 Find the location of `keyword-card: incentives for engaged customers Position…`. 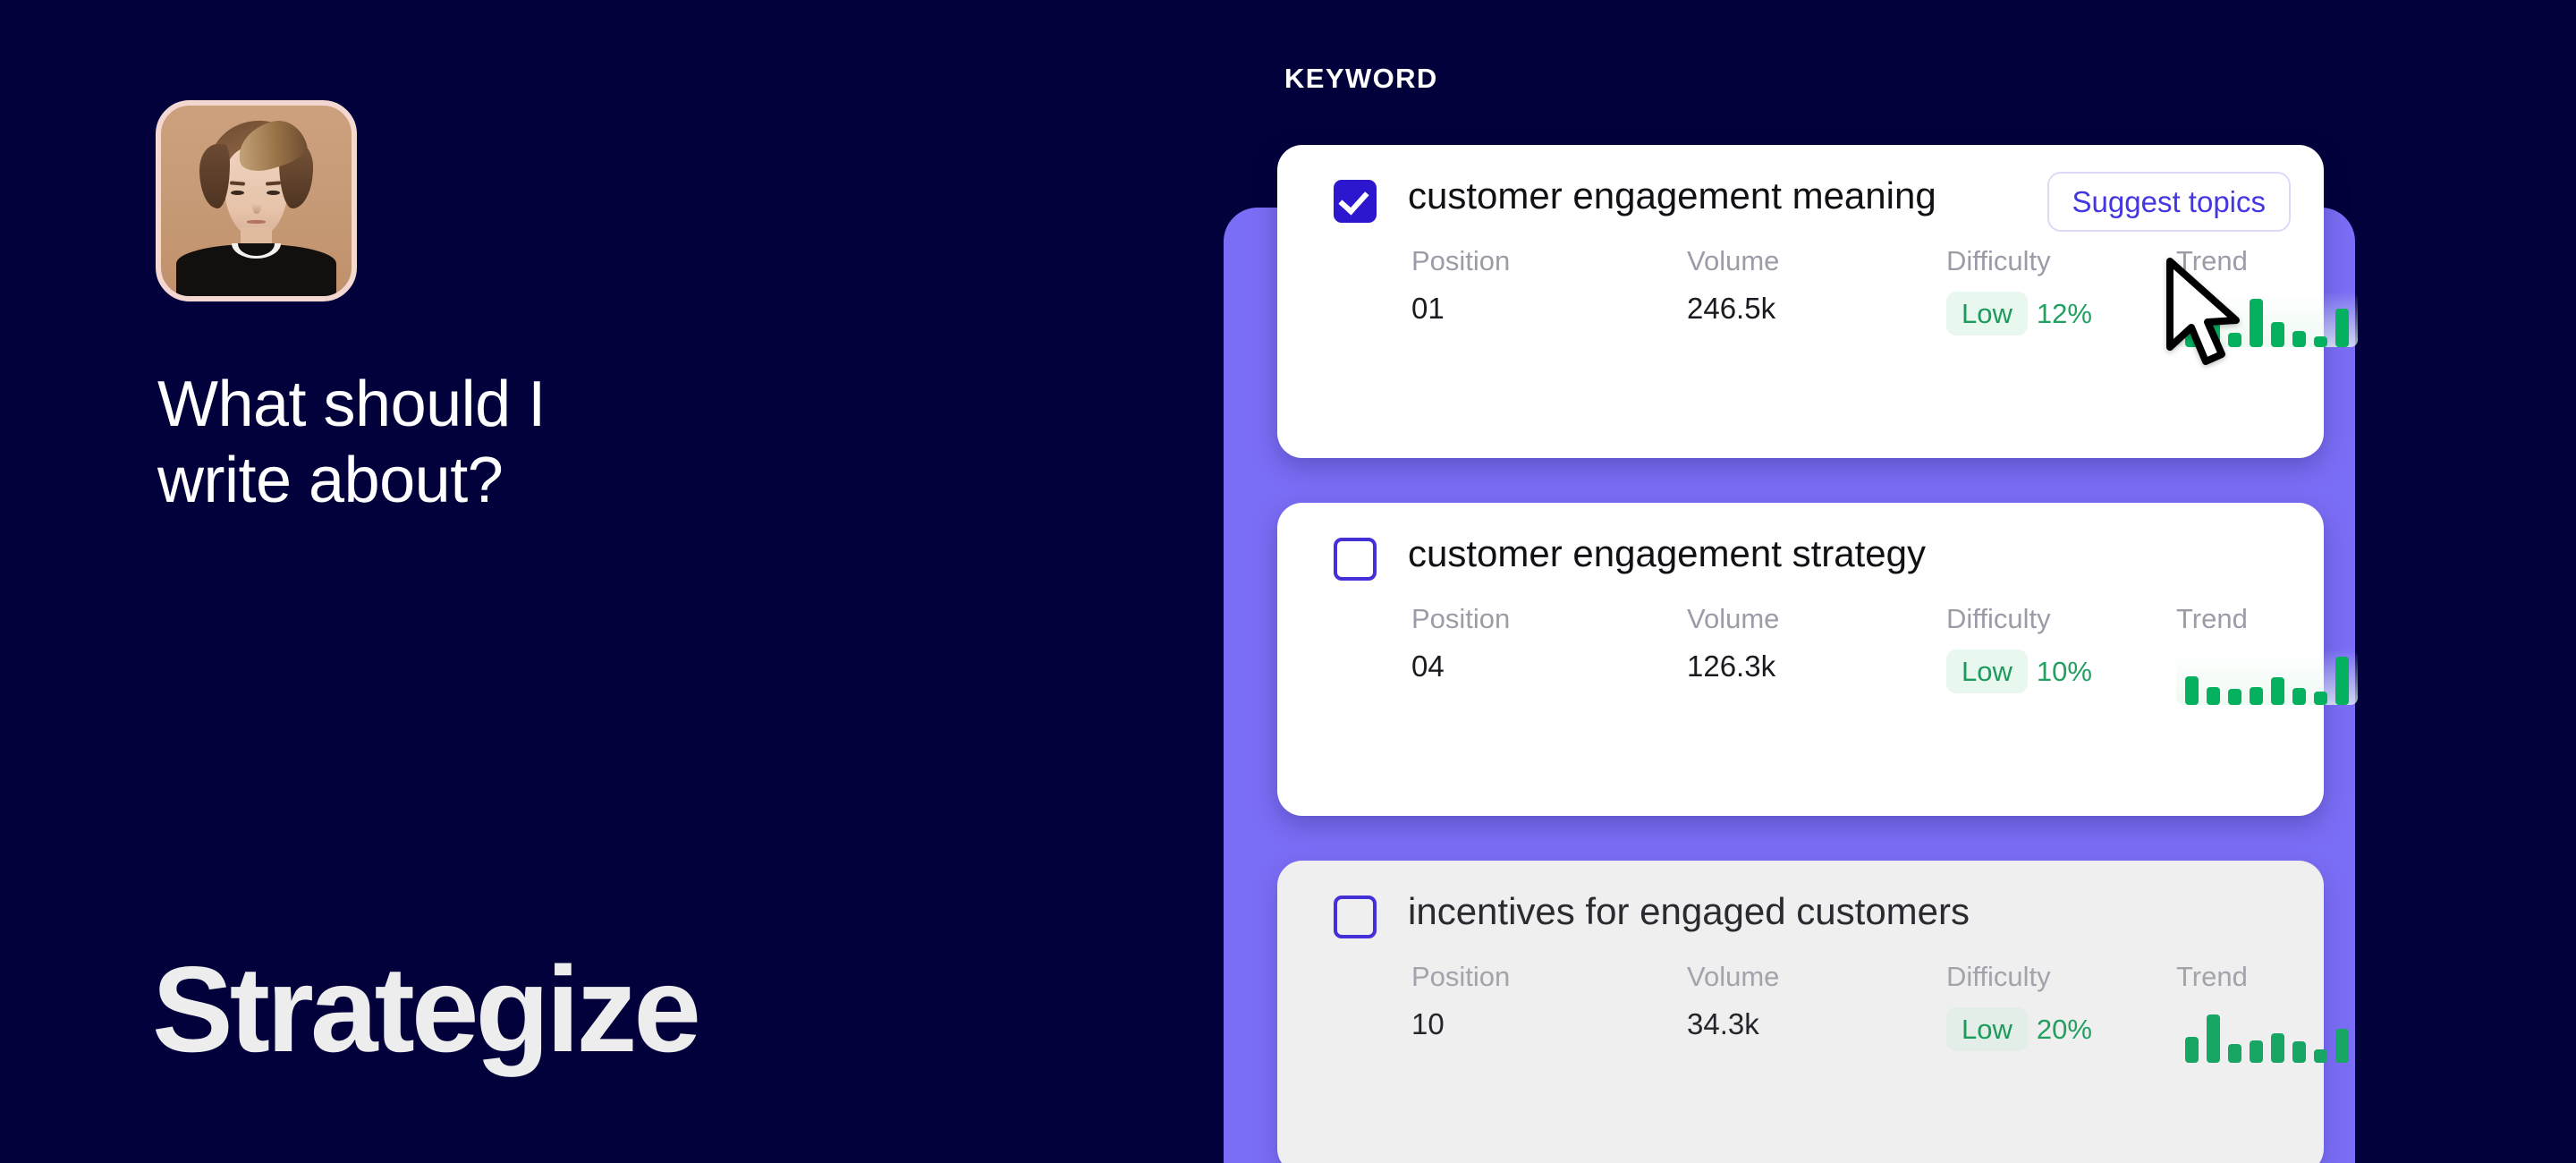

keyword-card: incentives for engaged customers Position… is located at coordinates (1813, 1012).